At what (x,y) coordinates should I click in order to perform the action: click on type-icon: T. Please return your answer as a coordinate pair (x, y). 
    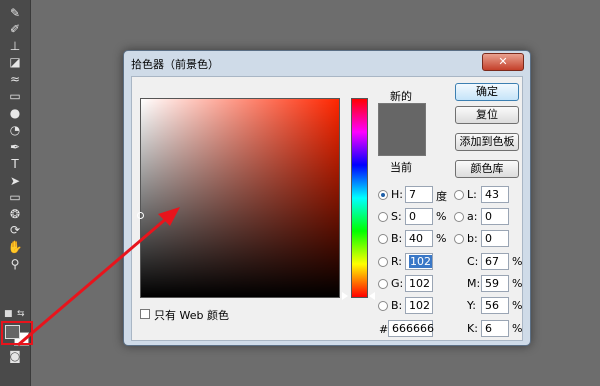
    Looking at the image, I should click on (15, 164).